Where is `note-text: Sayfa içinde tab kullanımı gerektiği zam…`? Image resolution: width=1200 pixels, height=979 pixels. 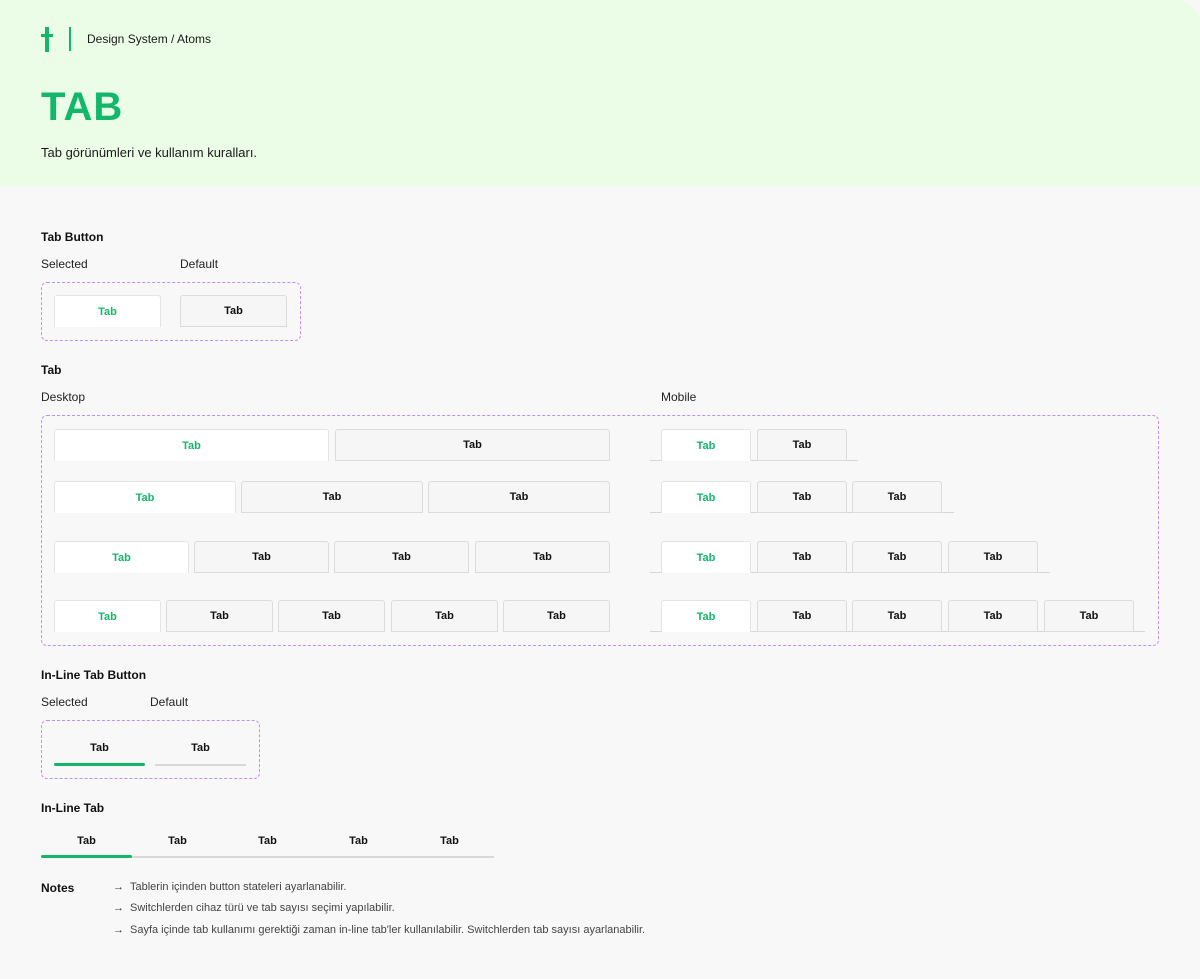
note-text: Sayfa içinde tab kullanımı gerektiği zam… is located at coordinates (388, 930).